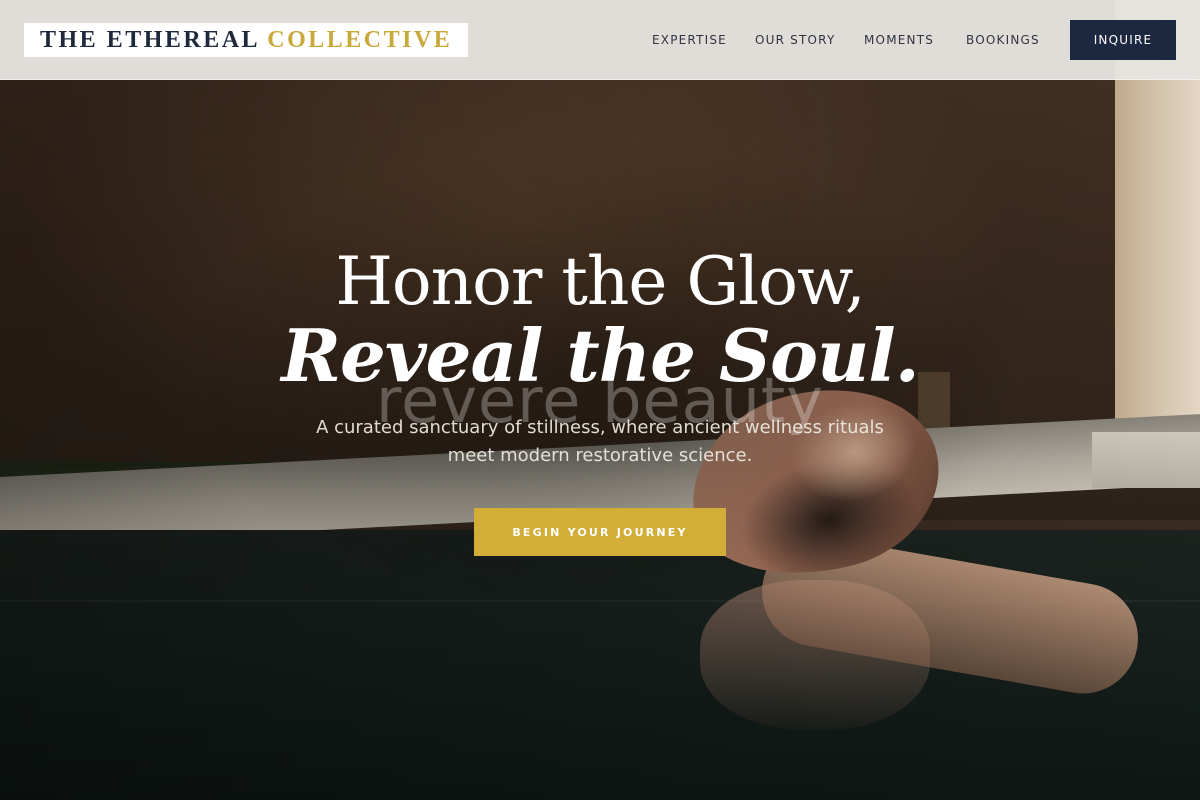 This screenshot has height=800, width=1200. Describe the element at coordinates (149, 40) in the screenshot. I see `logo-text-primary: THE ETHEREAL` at that location.